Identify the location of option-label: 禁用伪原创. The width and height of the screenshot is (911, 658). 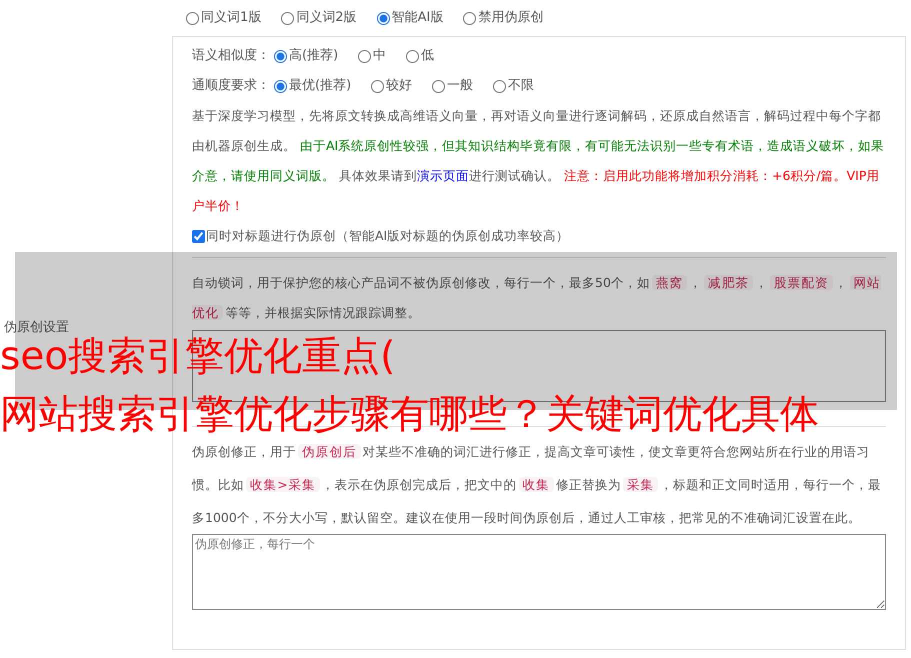
(511, 18).